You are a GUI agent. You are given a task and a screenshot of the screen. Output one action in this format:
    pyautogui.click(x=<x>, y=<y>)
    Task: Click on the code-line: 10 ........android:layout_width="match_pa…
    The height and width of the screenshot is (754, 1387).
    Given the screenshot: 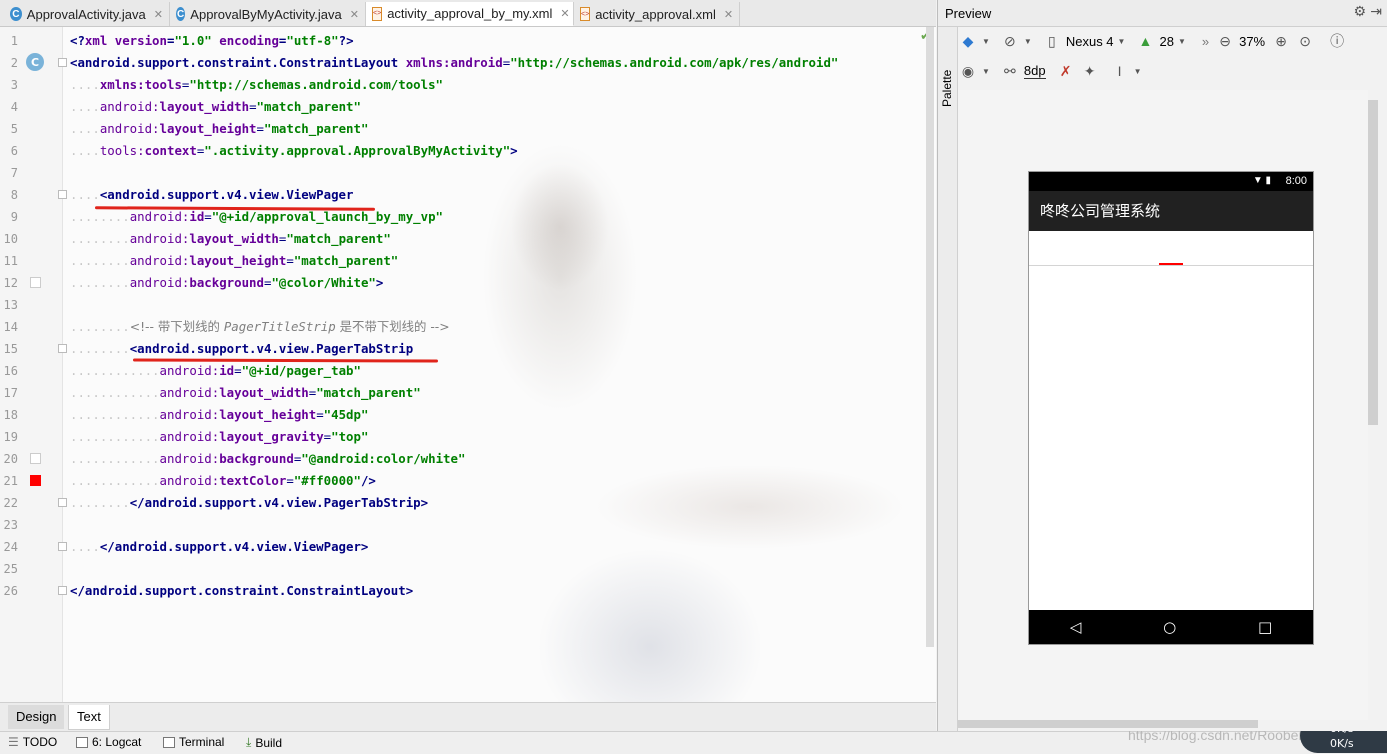 What is the action you would take?
    pyautogui.click(x=468, y=239)
    